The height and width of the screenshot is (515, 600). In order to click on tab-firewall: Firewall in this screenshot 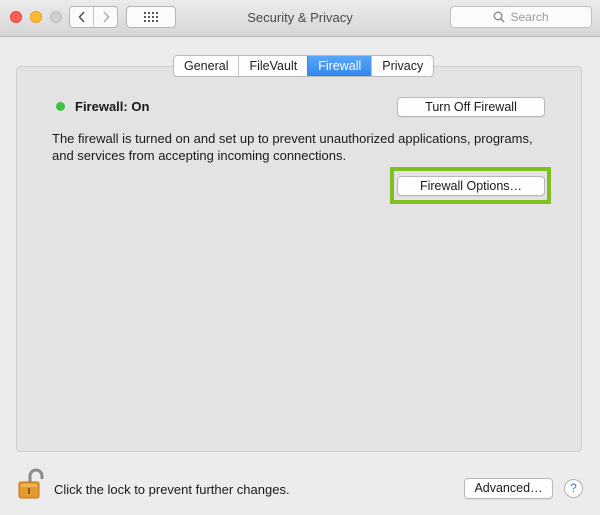, I will do `click(339, 66)`.